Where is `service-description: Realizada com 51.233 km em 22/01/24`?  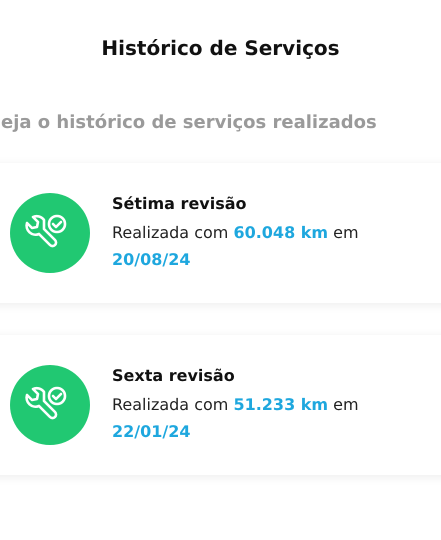 service-description: Realizada com 51.233 km em 22/01/24 is located at coordinates (236, 418).